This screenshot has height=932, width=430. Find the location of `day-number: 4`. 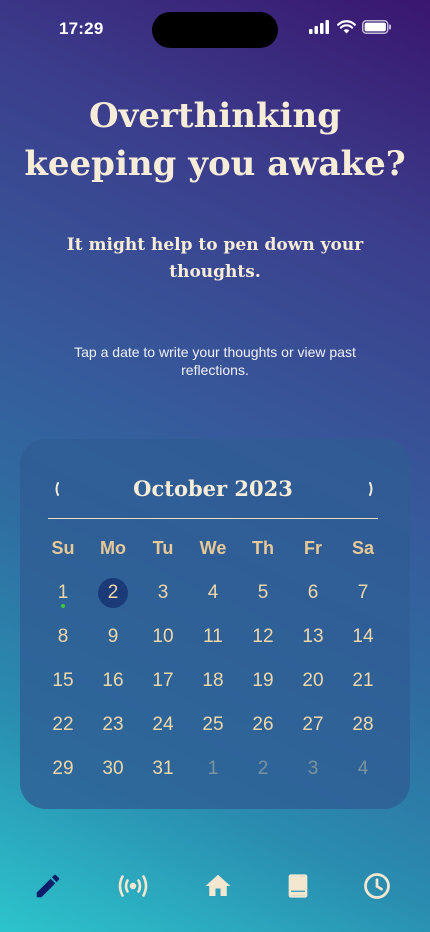

day-number: 4 is located at coordinates (213, 592).